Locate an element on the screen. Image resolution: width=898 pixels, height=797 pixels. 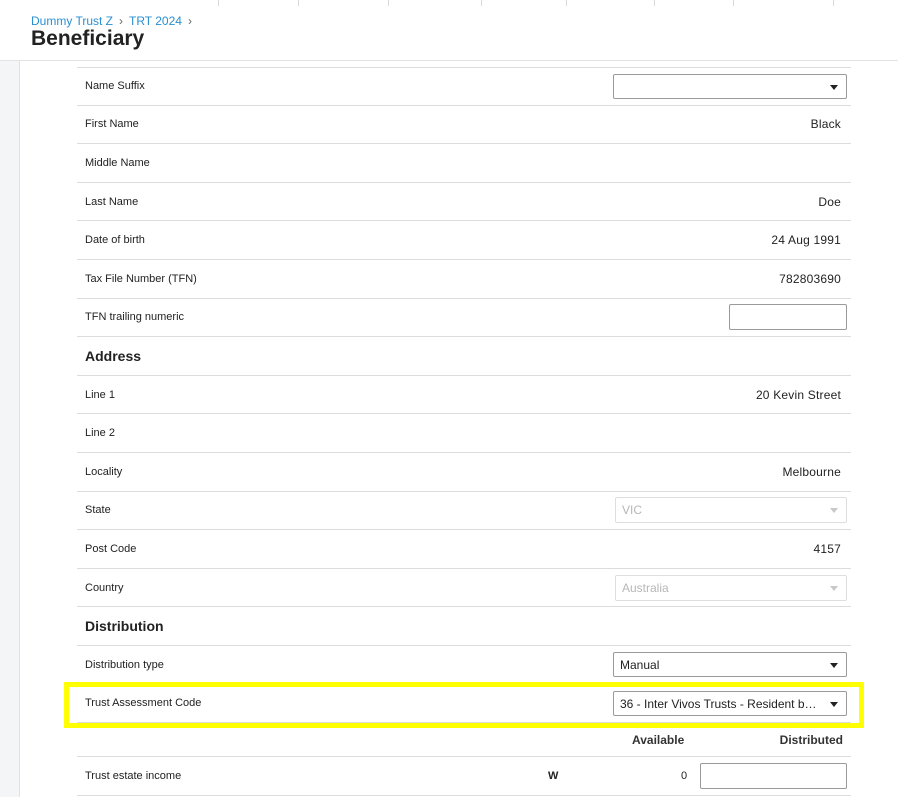
row-address-line1: Line 1 20 Kevin Street is located at coordinates (464, 395).